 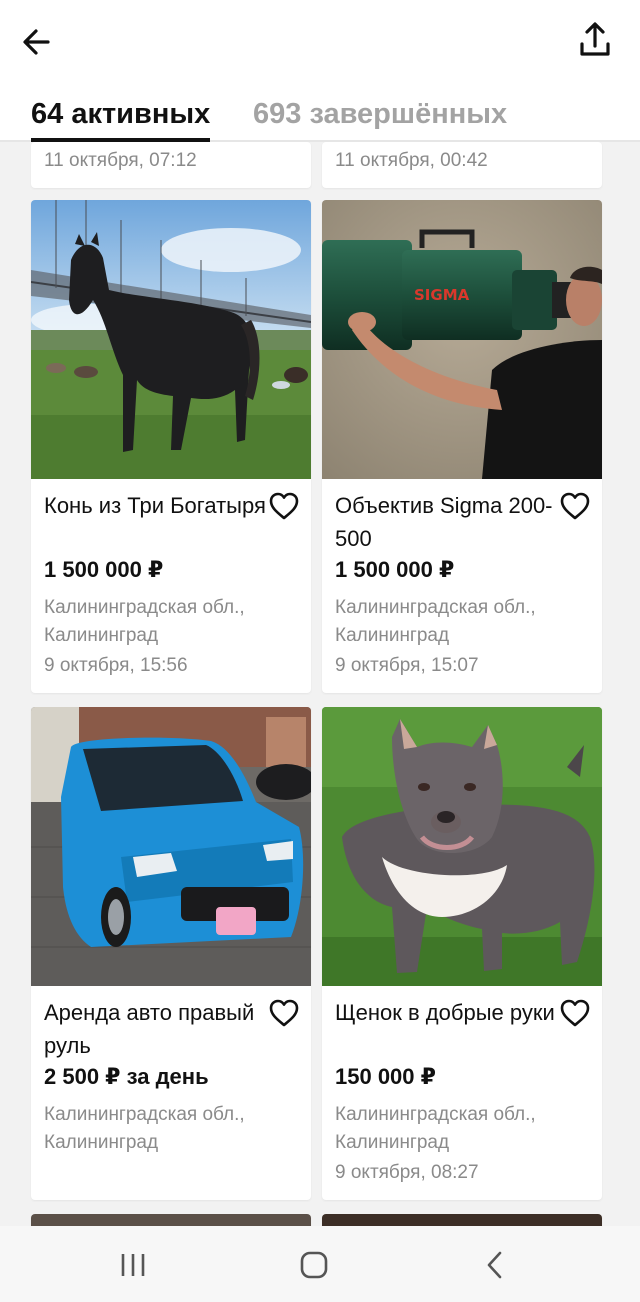 I want to click on recent-apps-icon, so click(x=133, y=1265).